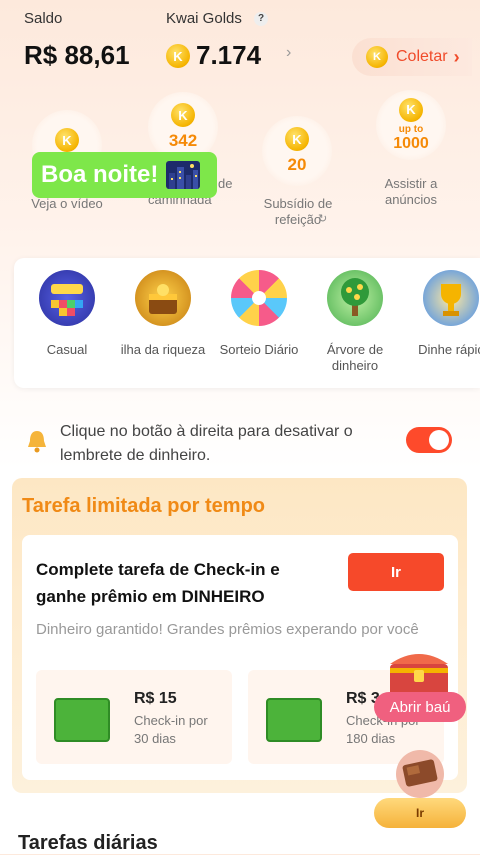 This screenshot has width=480, height=855. I want to click on coin-amount: 1000, so click(411, 143).